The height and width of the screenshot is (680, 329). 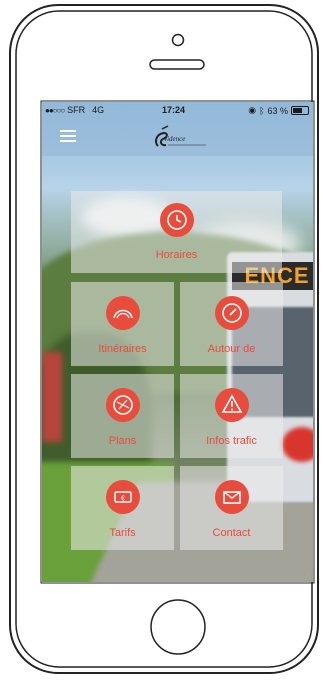 I want to click on tile-label: Plans, so click(x=122, y=441).